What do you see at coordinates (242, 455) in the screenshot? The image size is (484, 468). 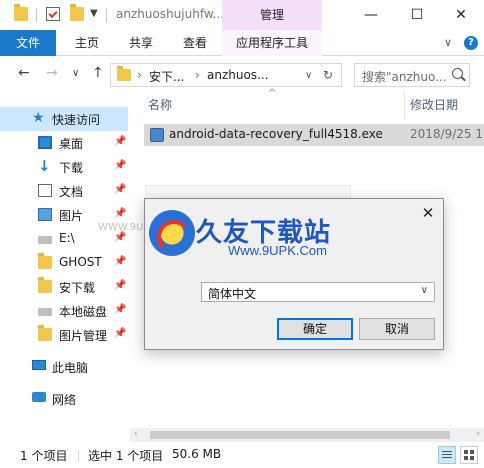 I see `status-bar: 1 个项目 选中 1 个项目 50.6 MB` at bounding box center [242, 455].